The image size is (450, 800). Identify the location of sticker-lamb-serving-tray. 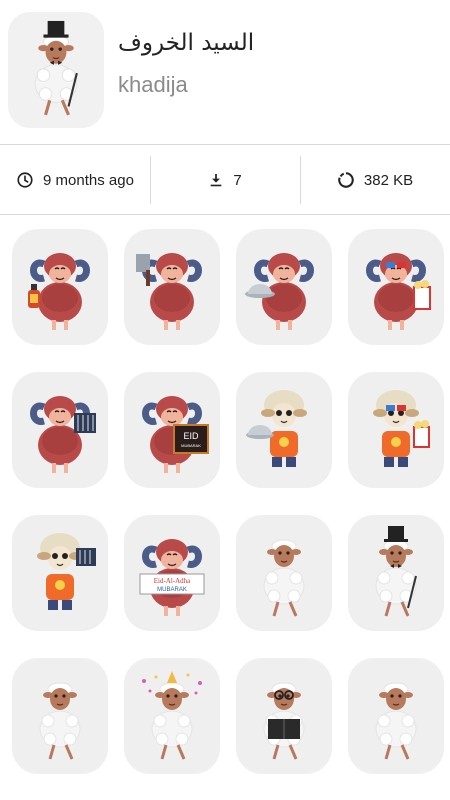
(284, 430).